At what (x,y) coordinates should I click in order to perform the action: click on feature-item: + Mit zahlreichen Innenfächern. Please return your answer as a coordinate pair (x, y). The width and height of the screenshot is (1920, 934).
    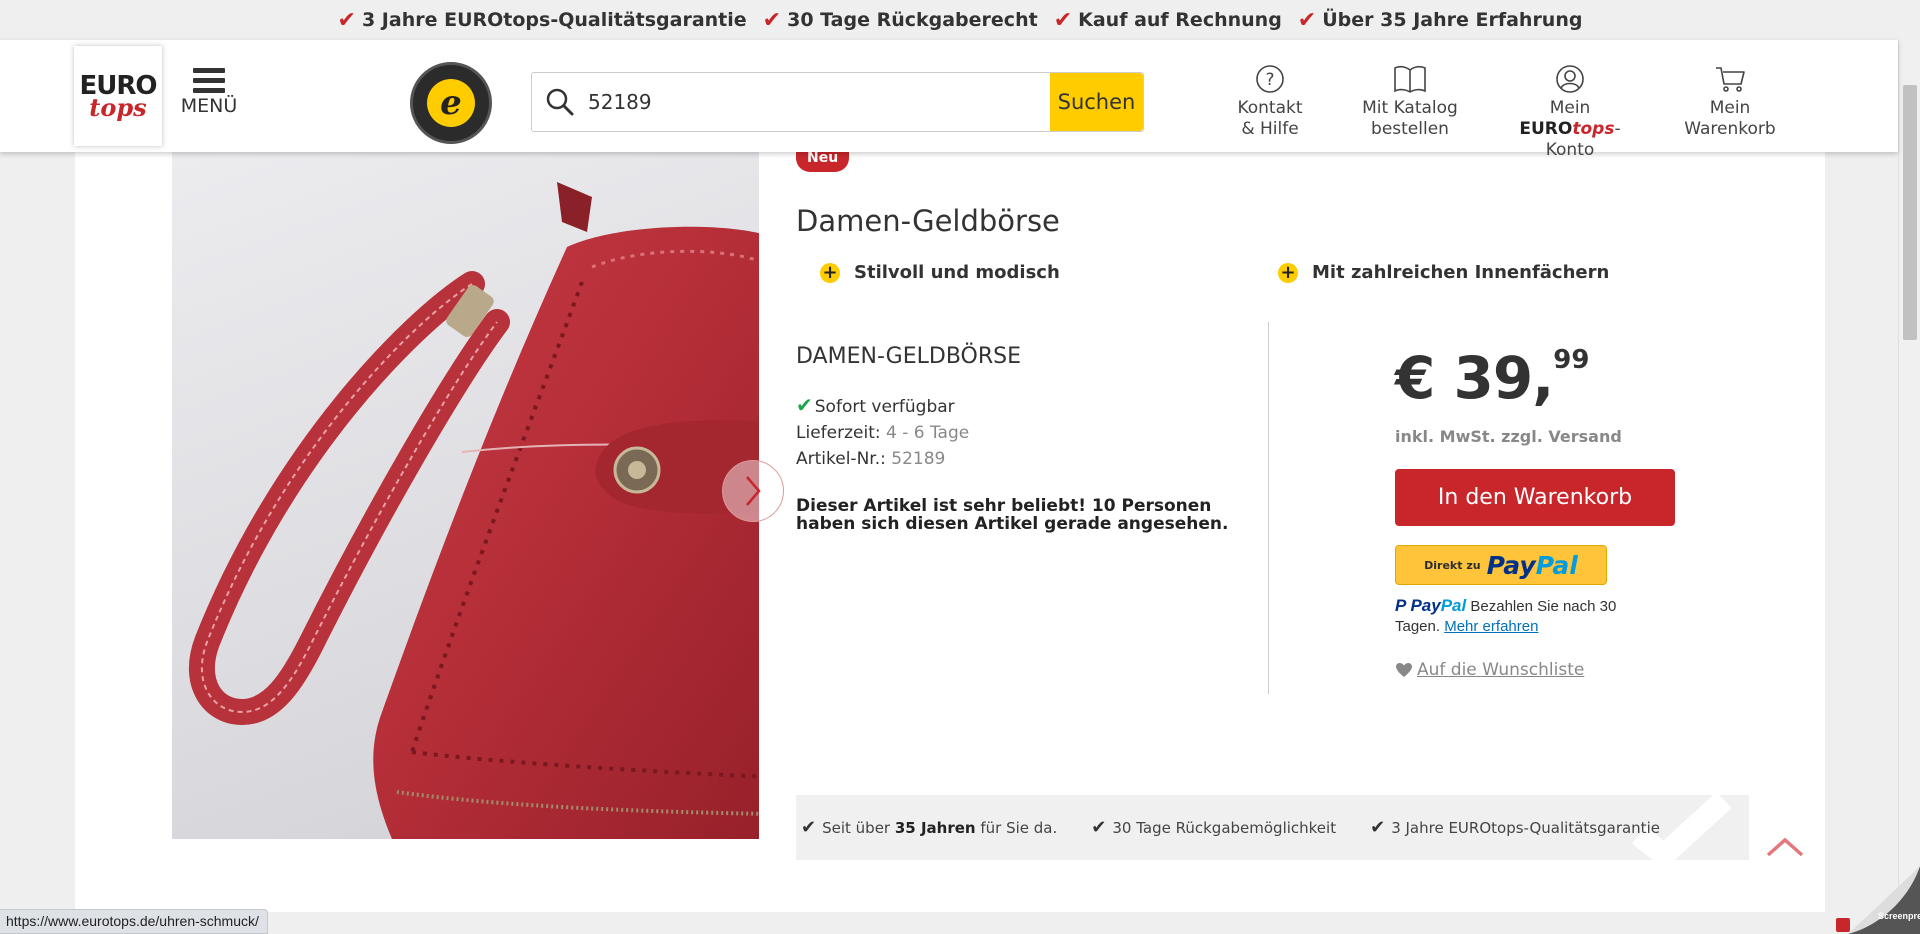
    Looking at the image, I should click on (1443, 272).